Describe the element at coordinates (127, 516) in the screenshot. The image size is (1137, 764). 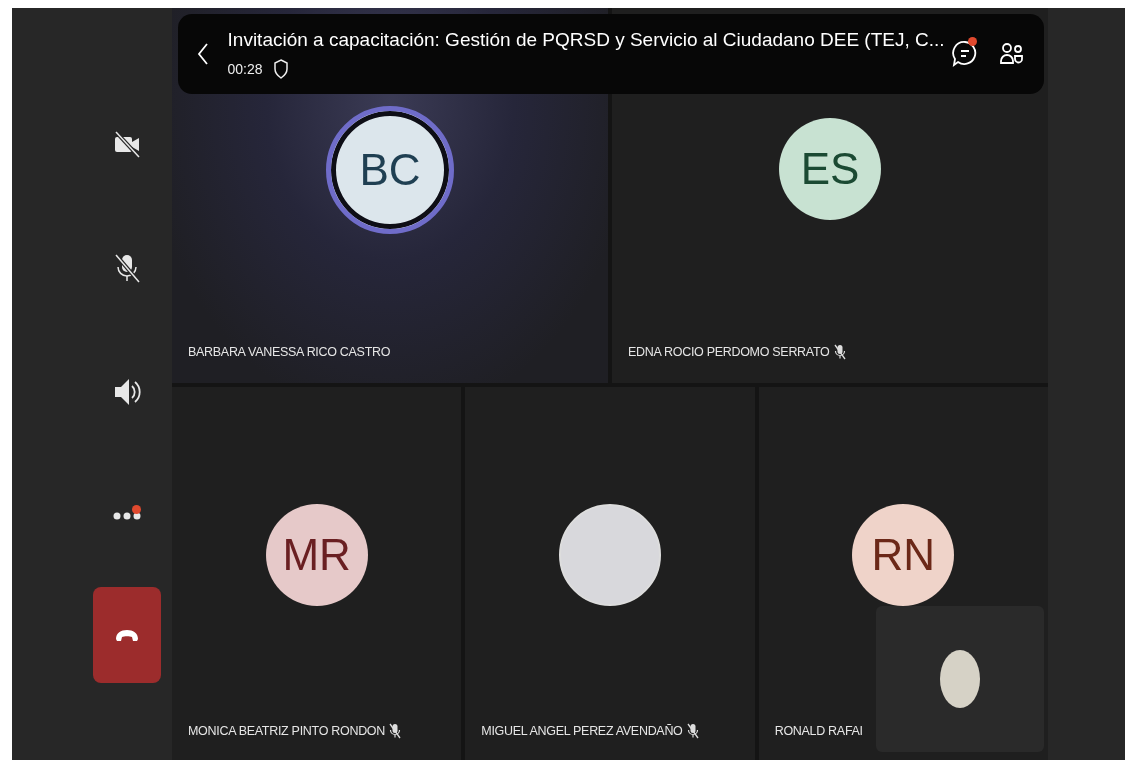
I see `more-icon` at that location.